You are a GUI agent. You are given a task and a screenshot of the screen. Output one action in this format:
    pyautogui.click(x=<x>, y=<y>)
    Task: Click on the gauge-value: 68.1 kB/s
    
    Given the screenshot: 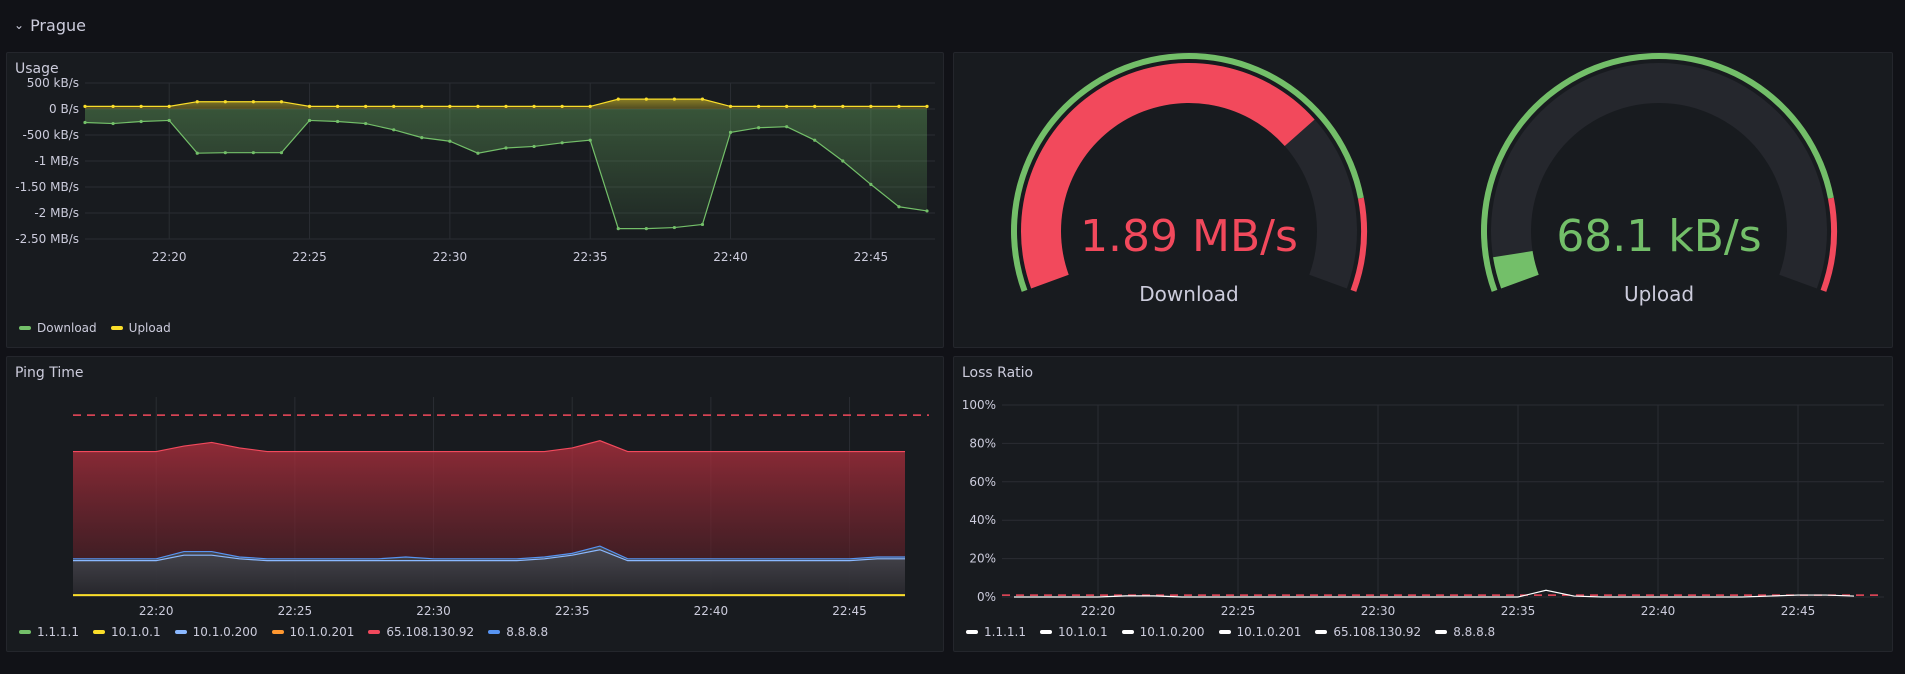 What is the action you would take?
    pyautogui.click(x=1658, y=236)
    